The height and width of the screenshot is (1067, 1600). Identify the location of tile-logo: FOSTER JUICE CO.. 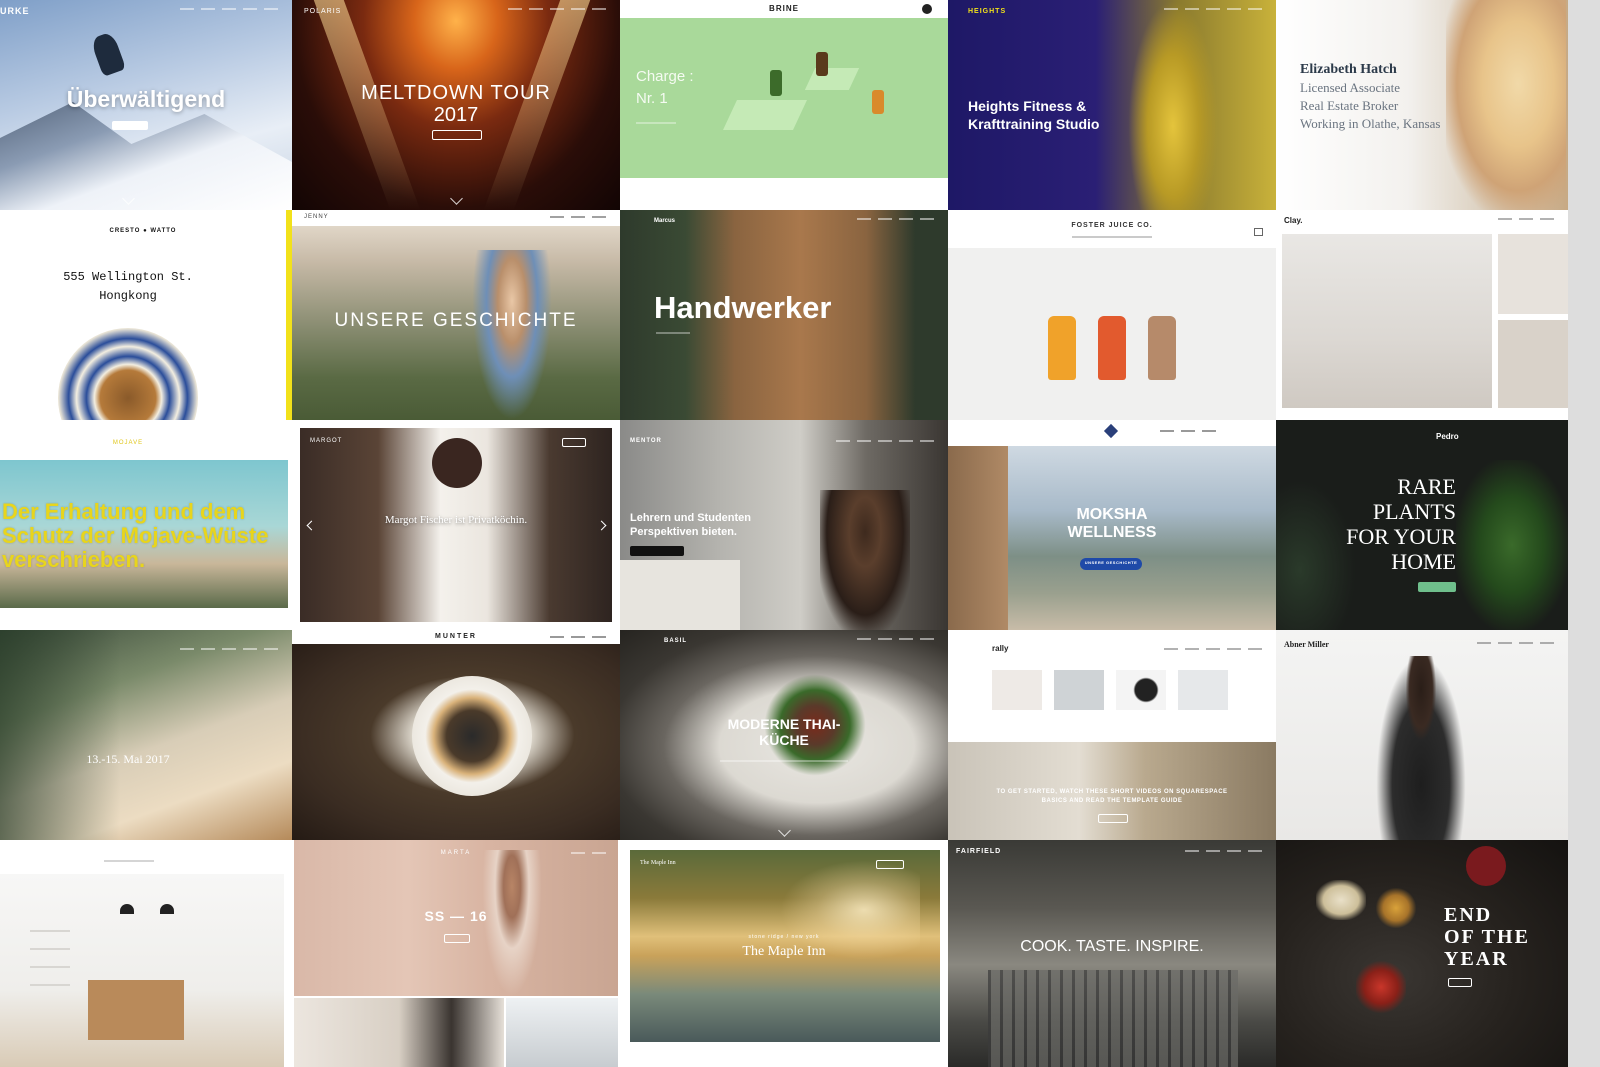
(1112, 225).